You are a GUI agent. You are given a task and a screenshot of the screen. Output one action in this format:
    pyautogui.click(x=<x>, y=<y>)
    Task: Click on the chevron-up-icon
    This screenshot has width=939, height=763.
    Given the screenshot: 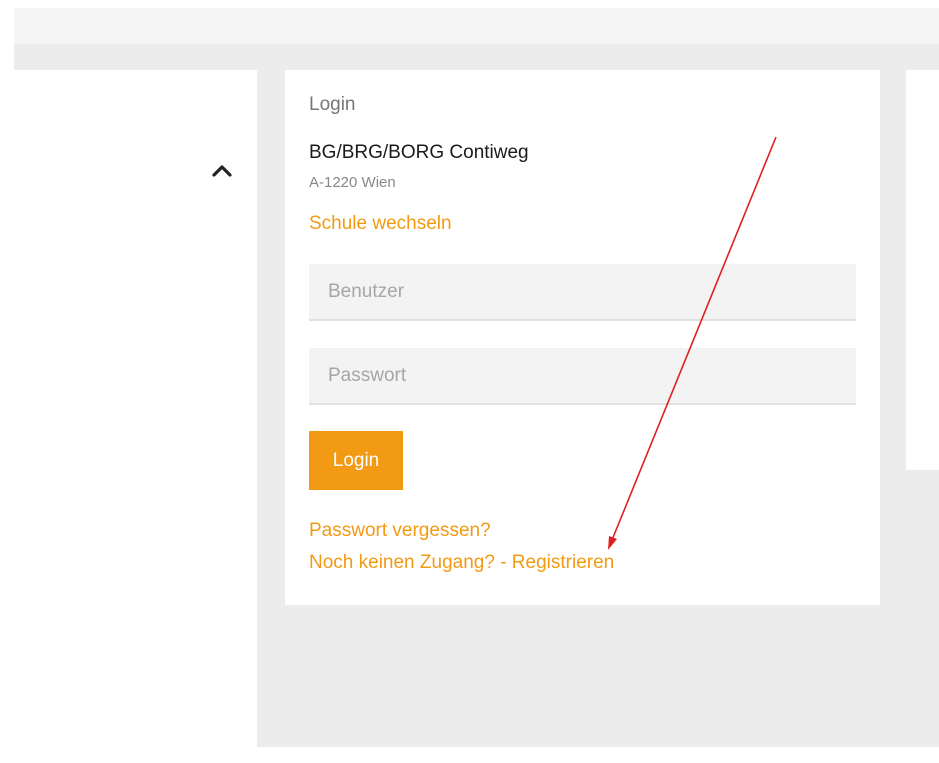 What is the action you would take?
    pyautogui.click(x=222, y=170)
    